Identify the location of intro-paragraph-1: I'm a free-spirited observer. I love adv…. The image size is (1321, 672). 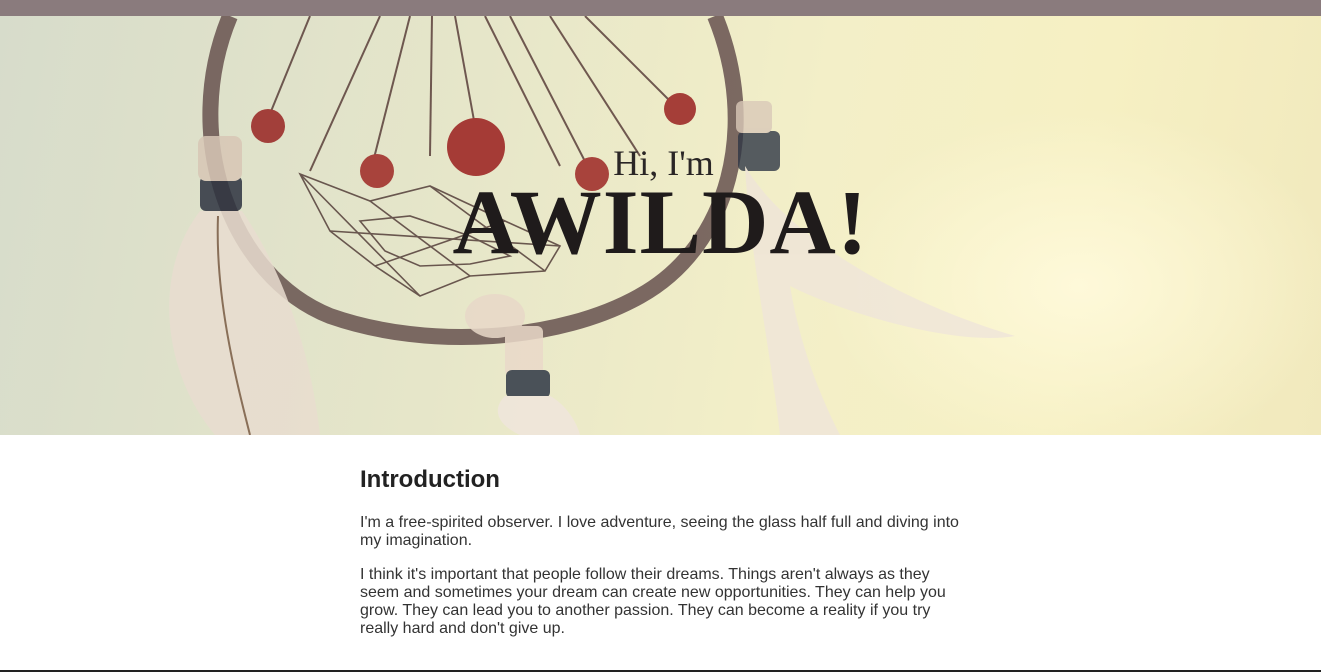
(659, 531).